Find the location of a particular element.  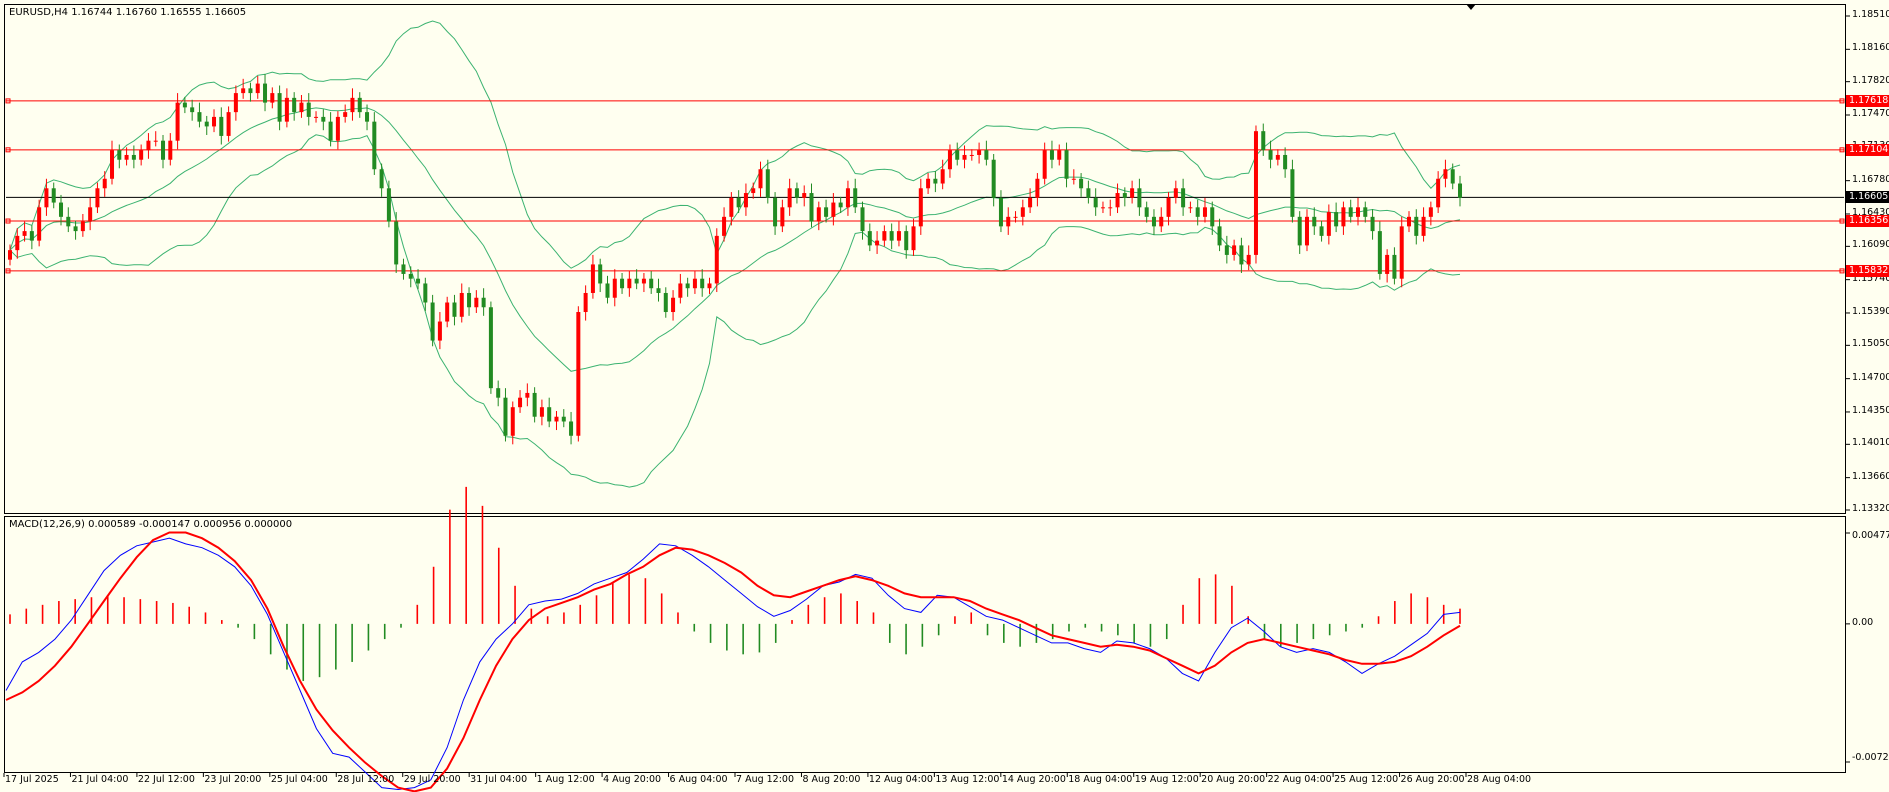

time-axis-label: 19 Aug 12:00 is located at coordinates (1166, 779).